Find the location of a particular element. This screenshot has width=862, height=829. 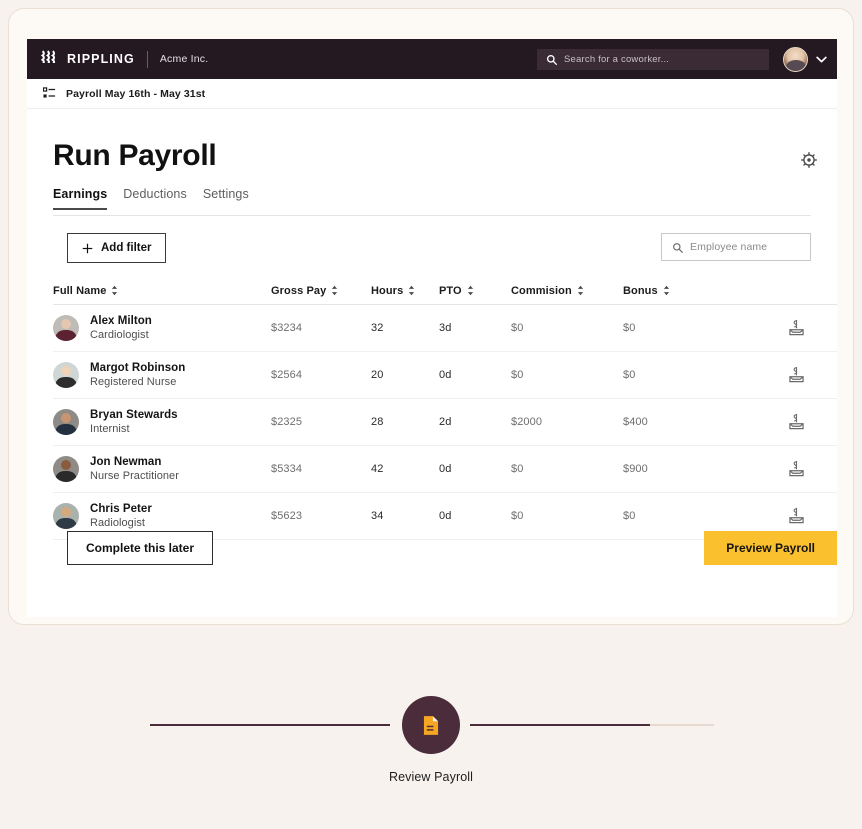

cell-pto: 3d is located at coordinates (445, 328).